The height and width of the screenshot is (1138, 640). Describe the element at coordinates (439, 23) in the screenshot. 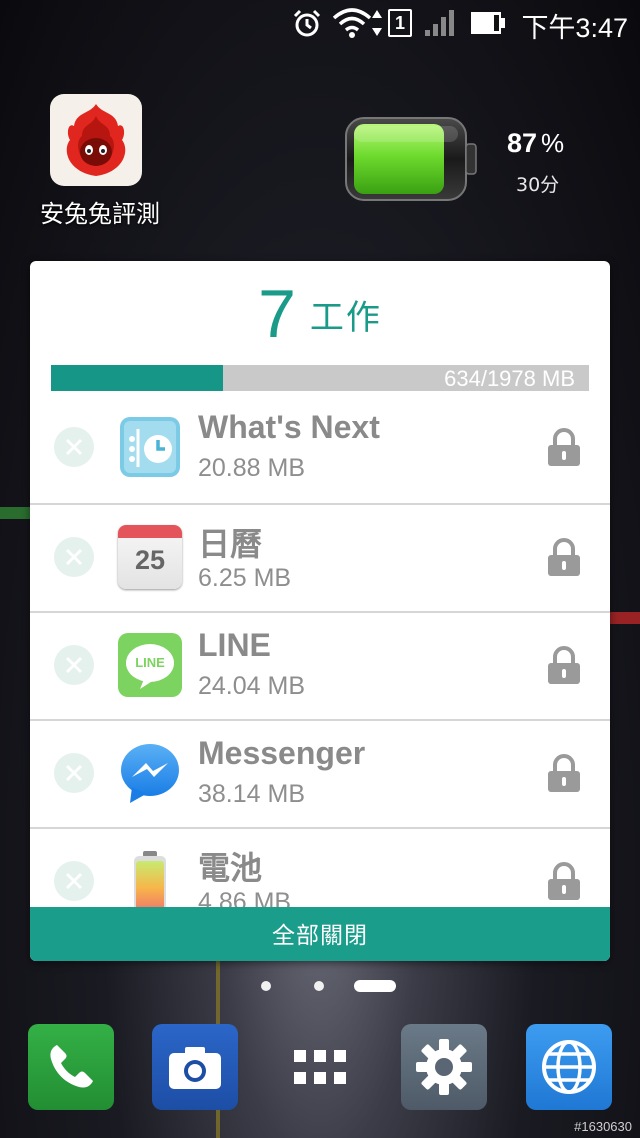

I see `signal-icon` at that location.